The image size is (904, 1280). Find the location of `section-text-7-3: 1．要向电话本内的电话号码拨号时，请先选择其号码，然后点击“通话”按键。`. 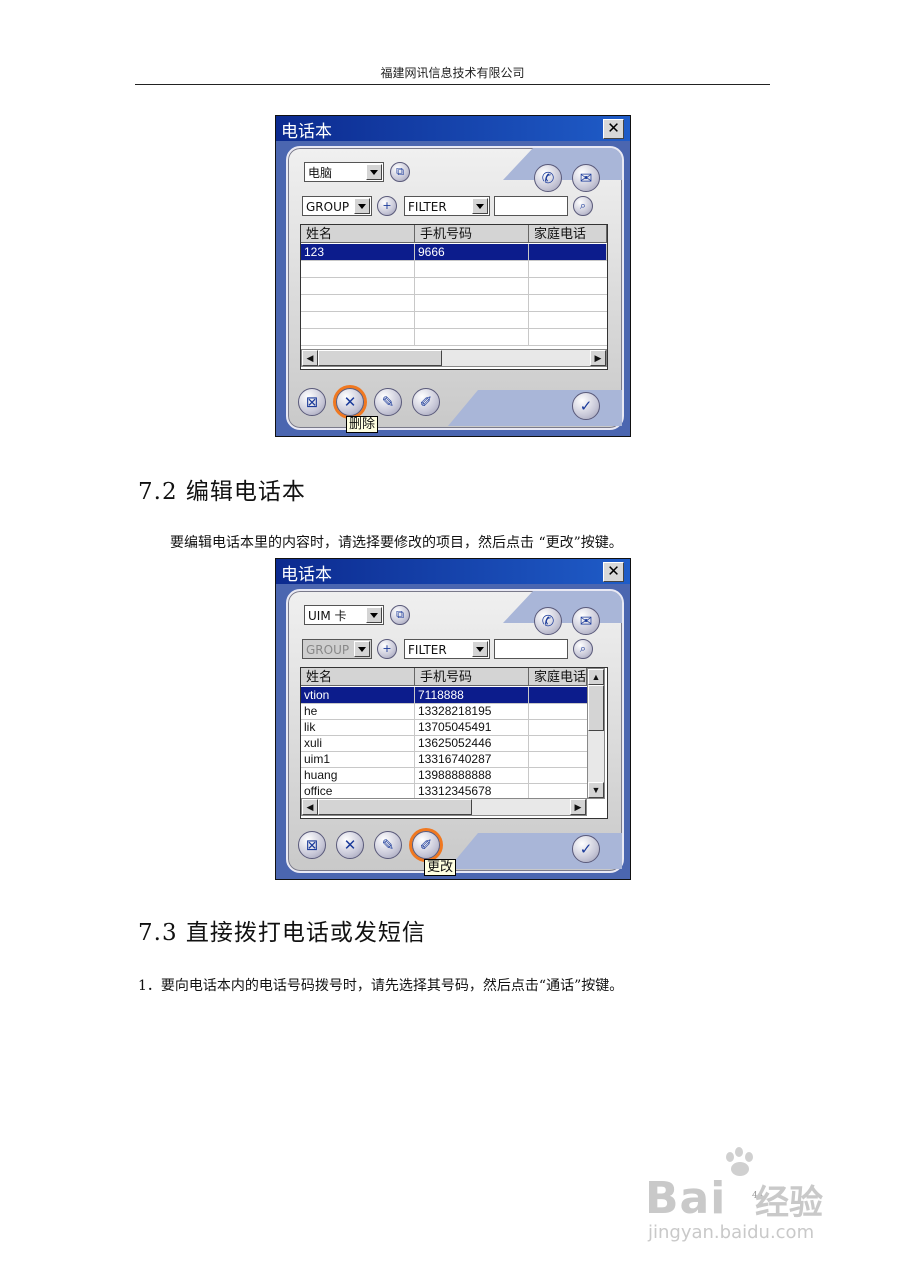

section-text-7-3: 1．要向电话本内的电话号码拨号时，请先选择其号码，然后点击“通话”按键。 is located at coordinates (381, 986).